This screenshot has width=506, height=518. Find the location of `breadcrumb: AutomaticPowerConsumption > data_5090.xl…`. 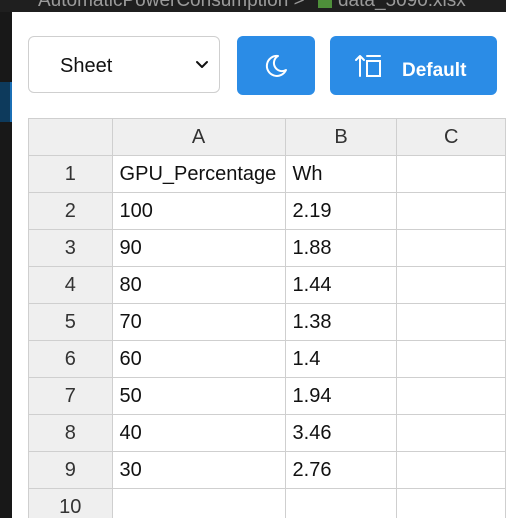

breadcrumb: AutomaticPowerConsumption > data_5090.xl… is located at coordinates (252, 6).